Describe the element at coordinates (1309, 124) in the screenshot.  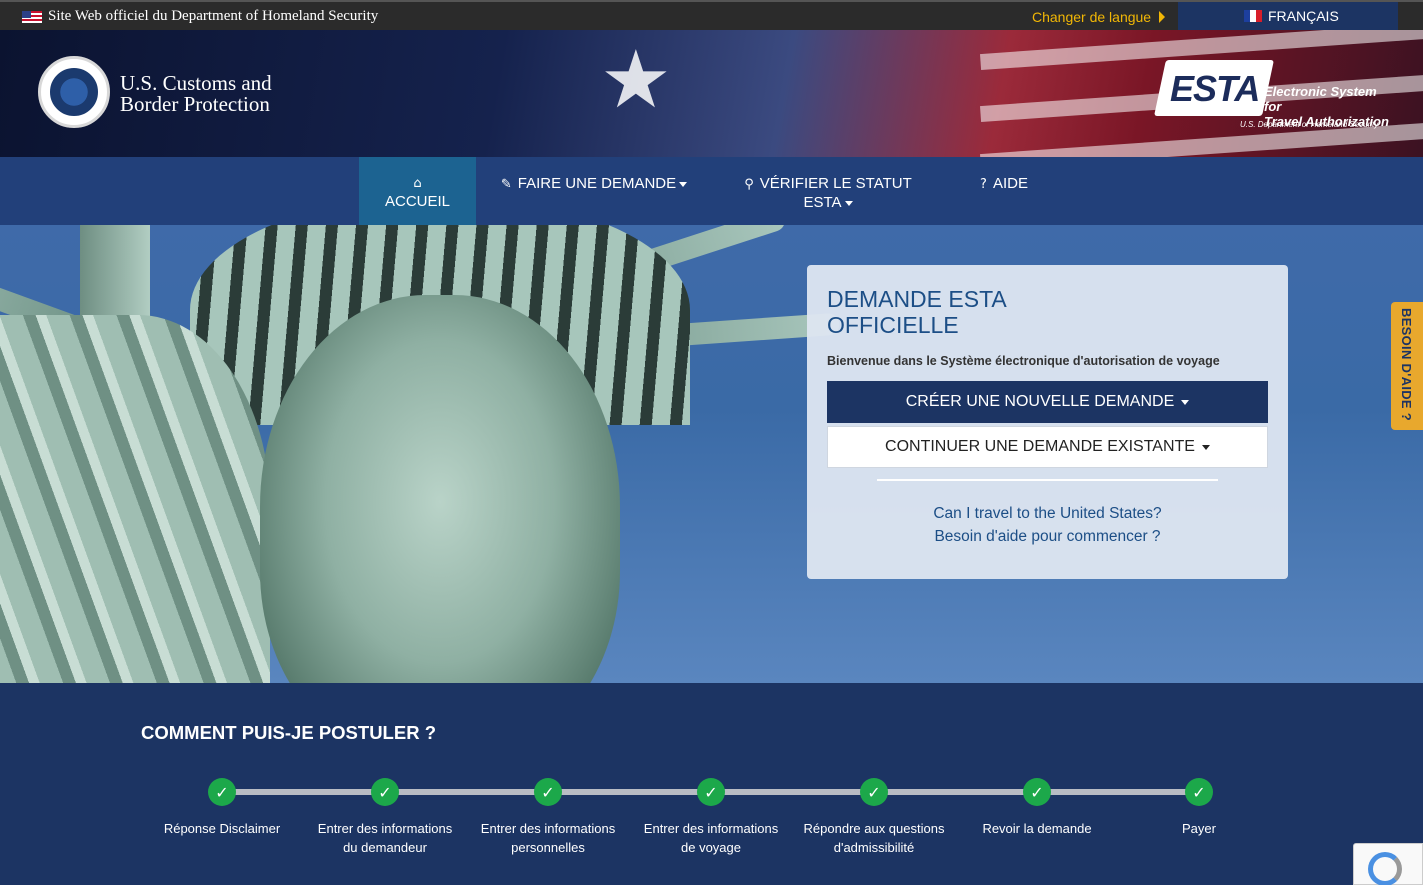
I see `esta-dhs-text: U.S. Department of Homeland Security` at that location.